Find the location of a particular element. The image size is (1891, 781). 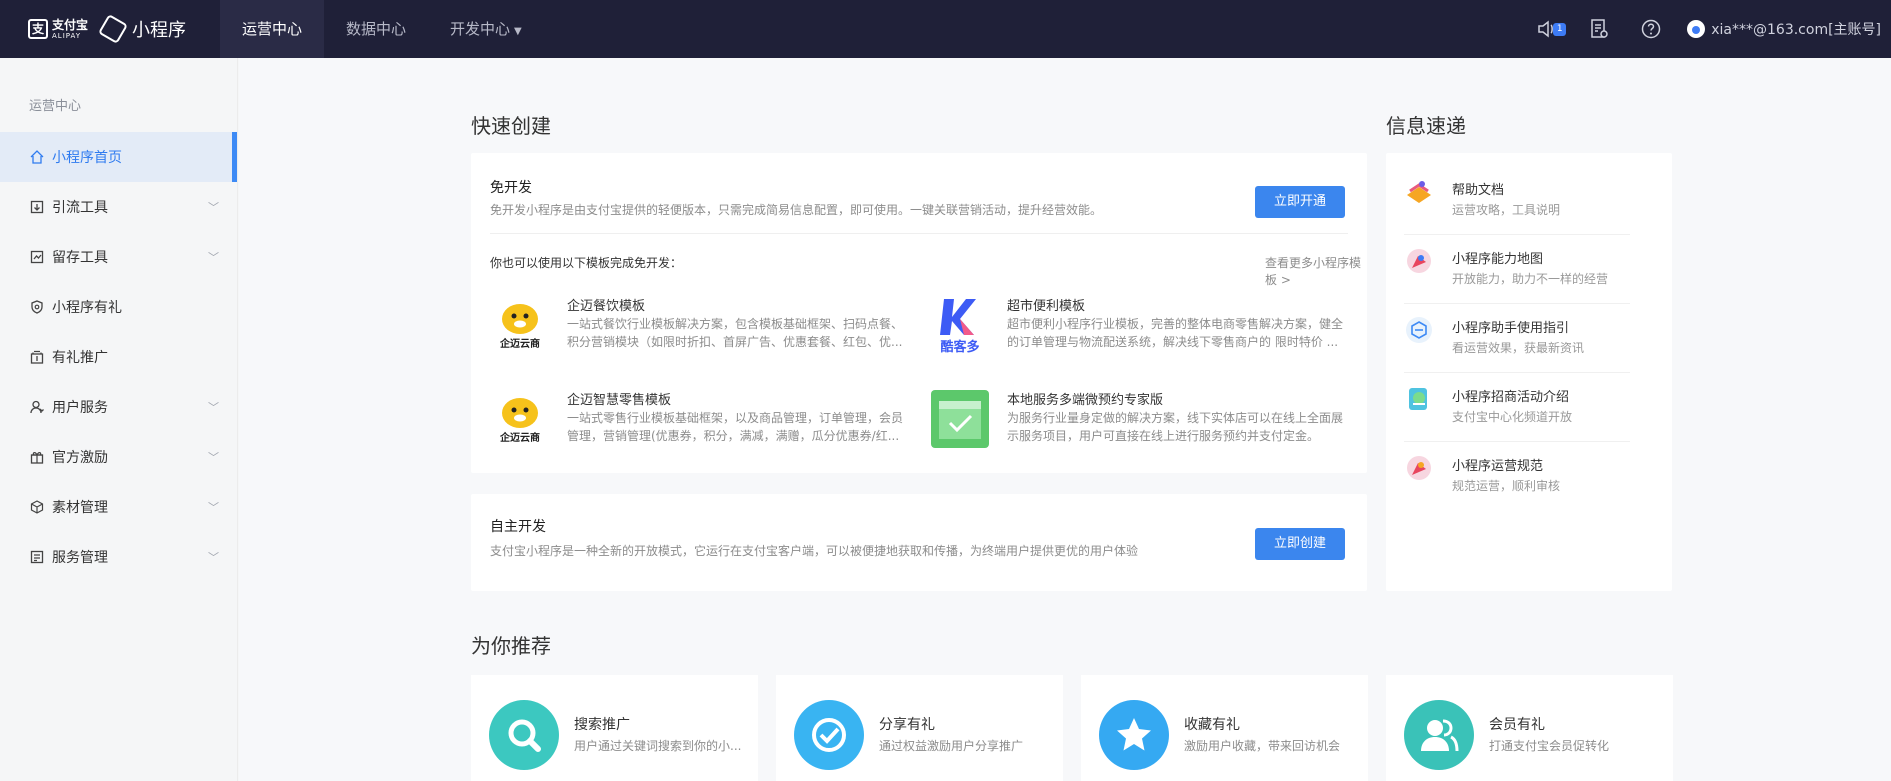

recommend-desc: 打通支付宝会员促转化 is located at coordinates (1549, 746).